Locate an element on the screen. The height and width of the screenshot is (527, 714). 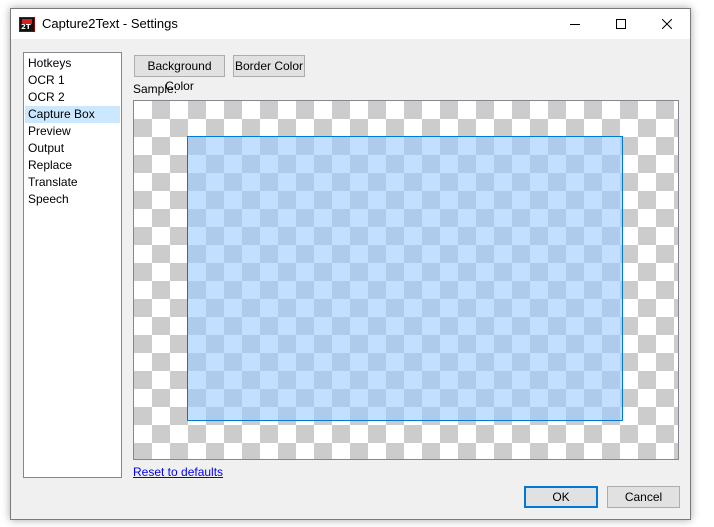
window-title: Capture2Text - Settings is located at coordinates (110, 23).